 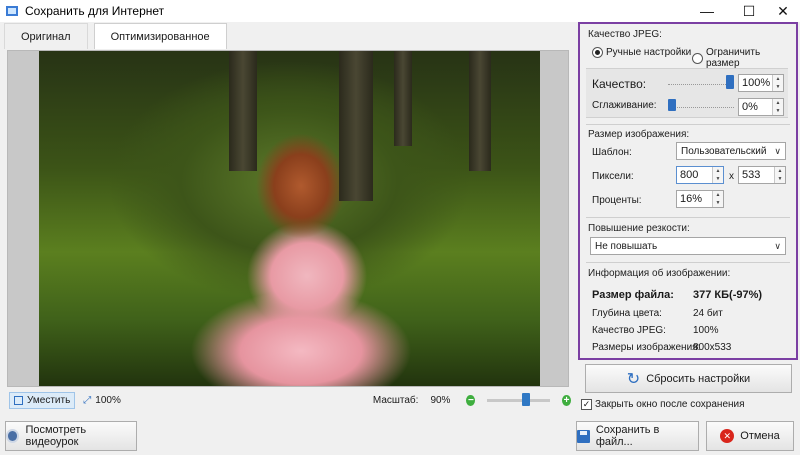 What do you see at coordinates (712, 347) in the screenshot?
I see `image-dimensions-value: 800x533` at bounding box center [712, 347].